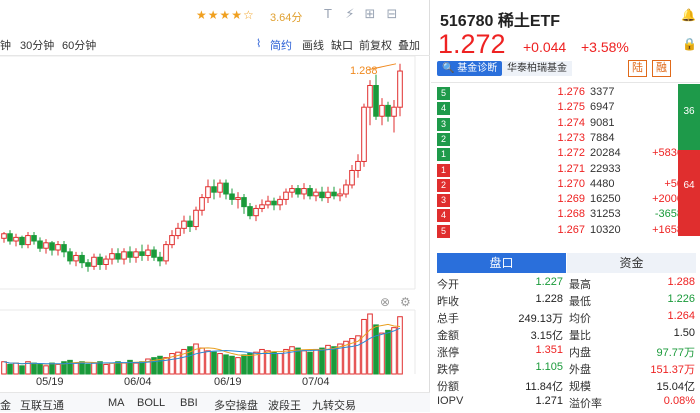  Describe the element at coordinates (258, 43) in the screenshot. I see `simple-toggle-icon: ⌇` at that location.